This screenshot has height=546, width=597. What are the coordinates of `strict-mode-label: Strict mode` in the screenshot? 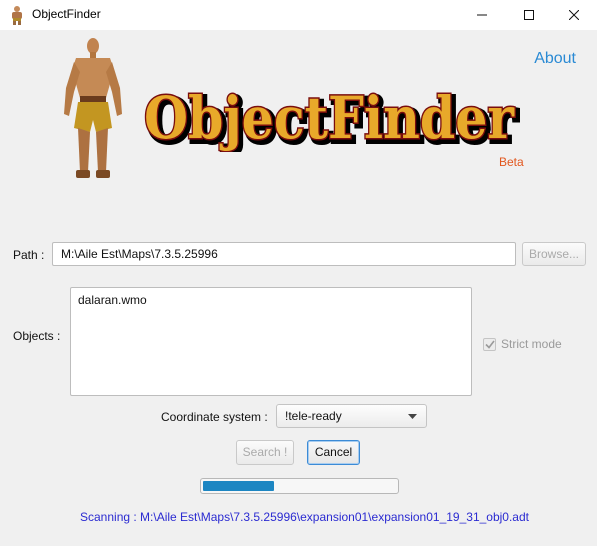 It's located at (531, 344).